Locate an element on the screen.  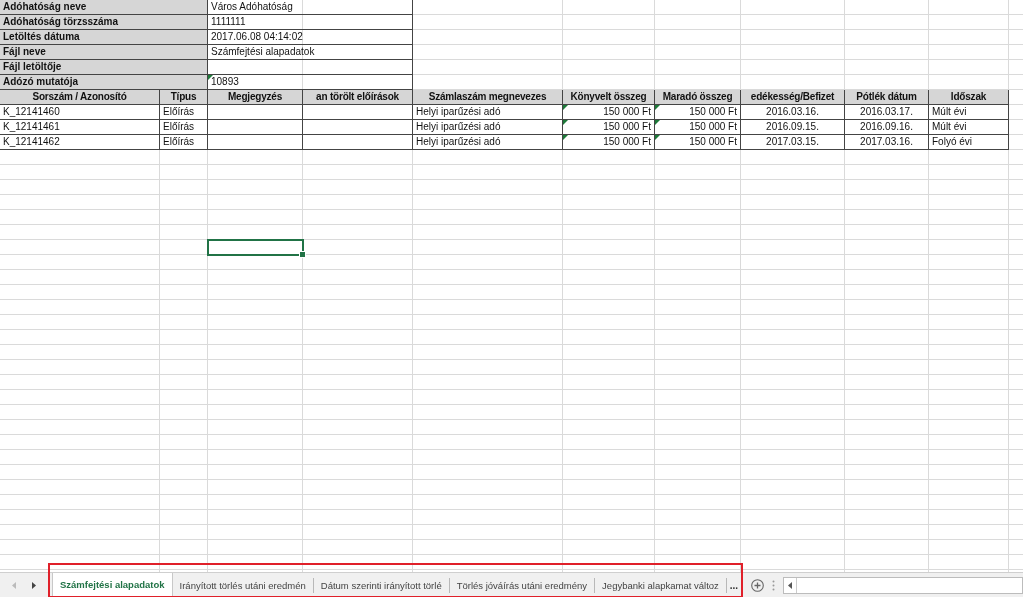
info-label: Letöltés dátuma is located at coordinates (104, 37).